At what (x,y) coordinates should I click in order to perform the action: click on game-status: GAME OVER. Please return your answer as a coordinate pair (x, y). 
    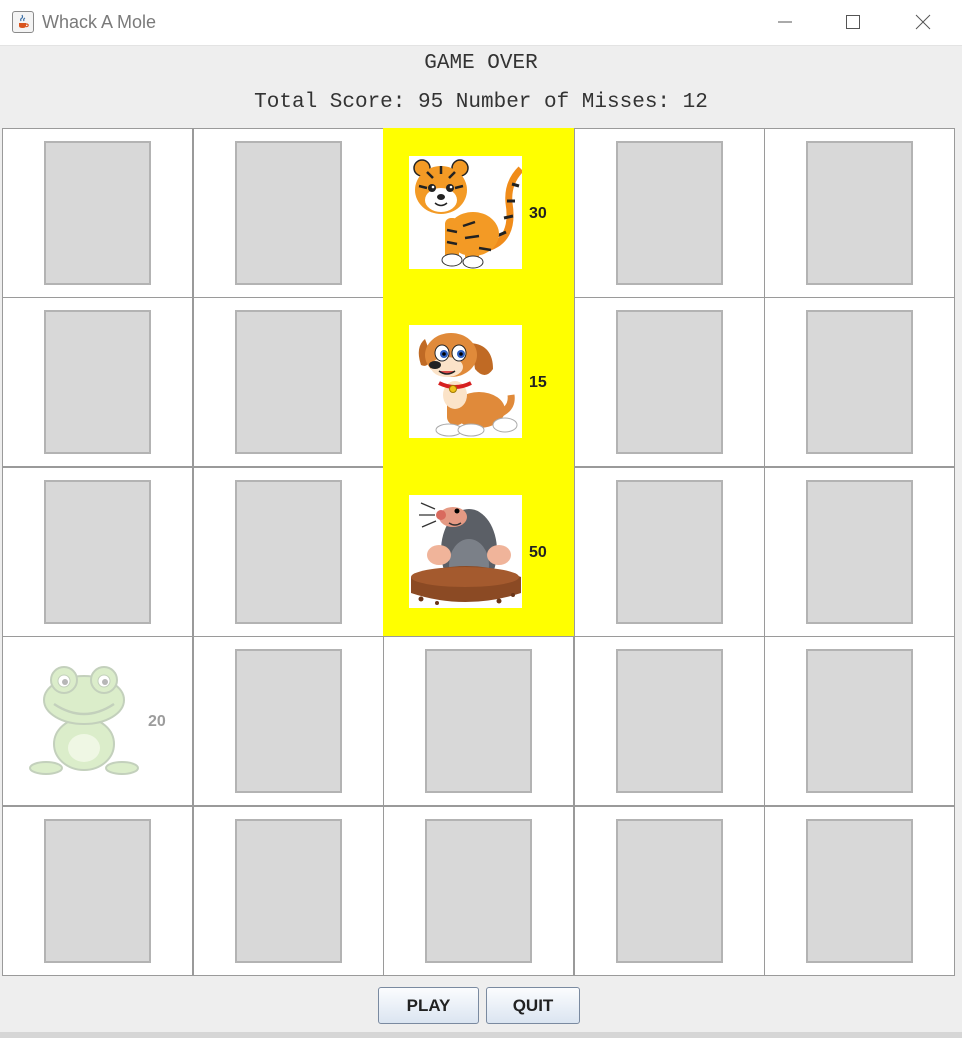
    Looking at the image, I should click on (481, 63).